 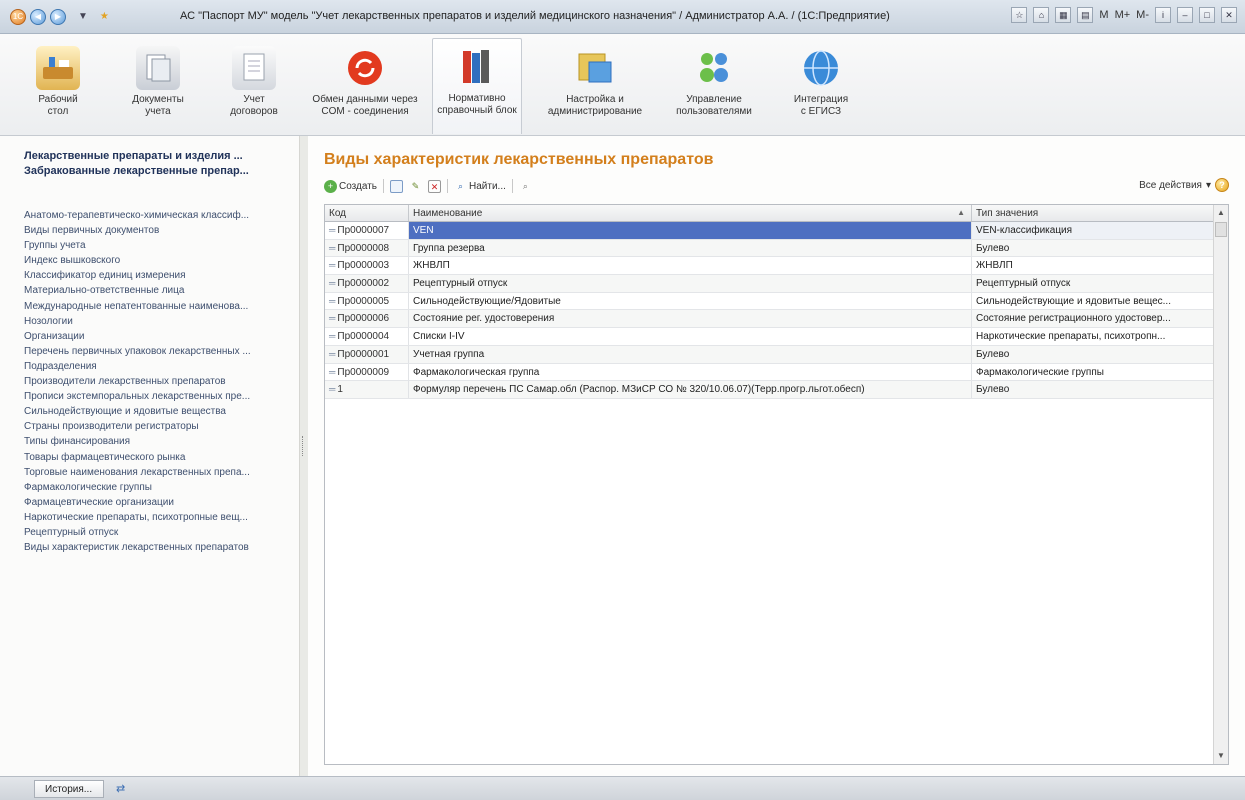 I want to click on scroll-down-icon: ▼, so click(x=1221, y=756).